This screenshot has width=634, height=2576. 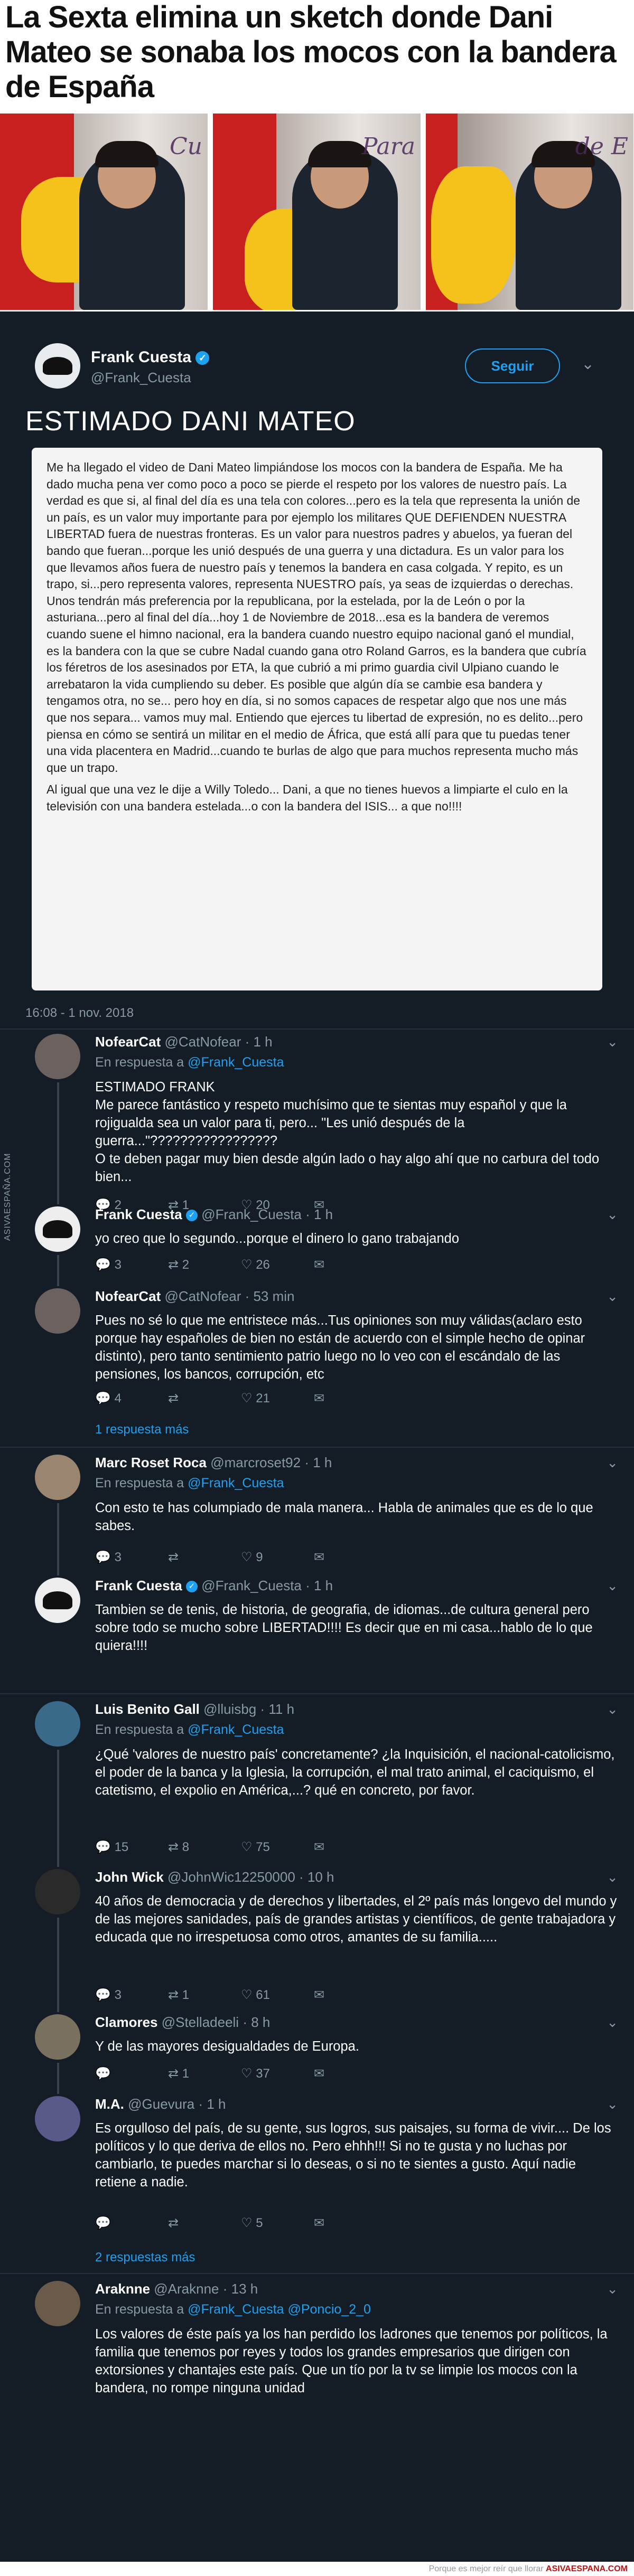 I want to click on like-button: ♡ 5, so click(x=252, y=2223).